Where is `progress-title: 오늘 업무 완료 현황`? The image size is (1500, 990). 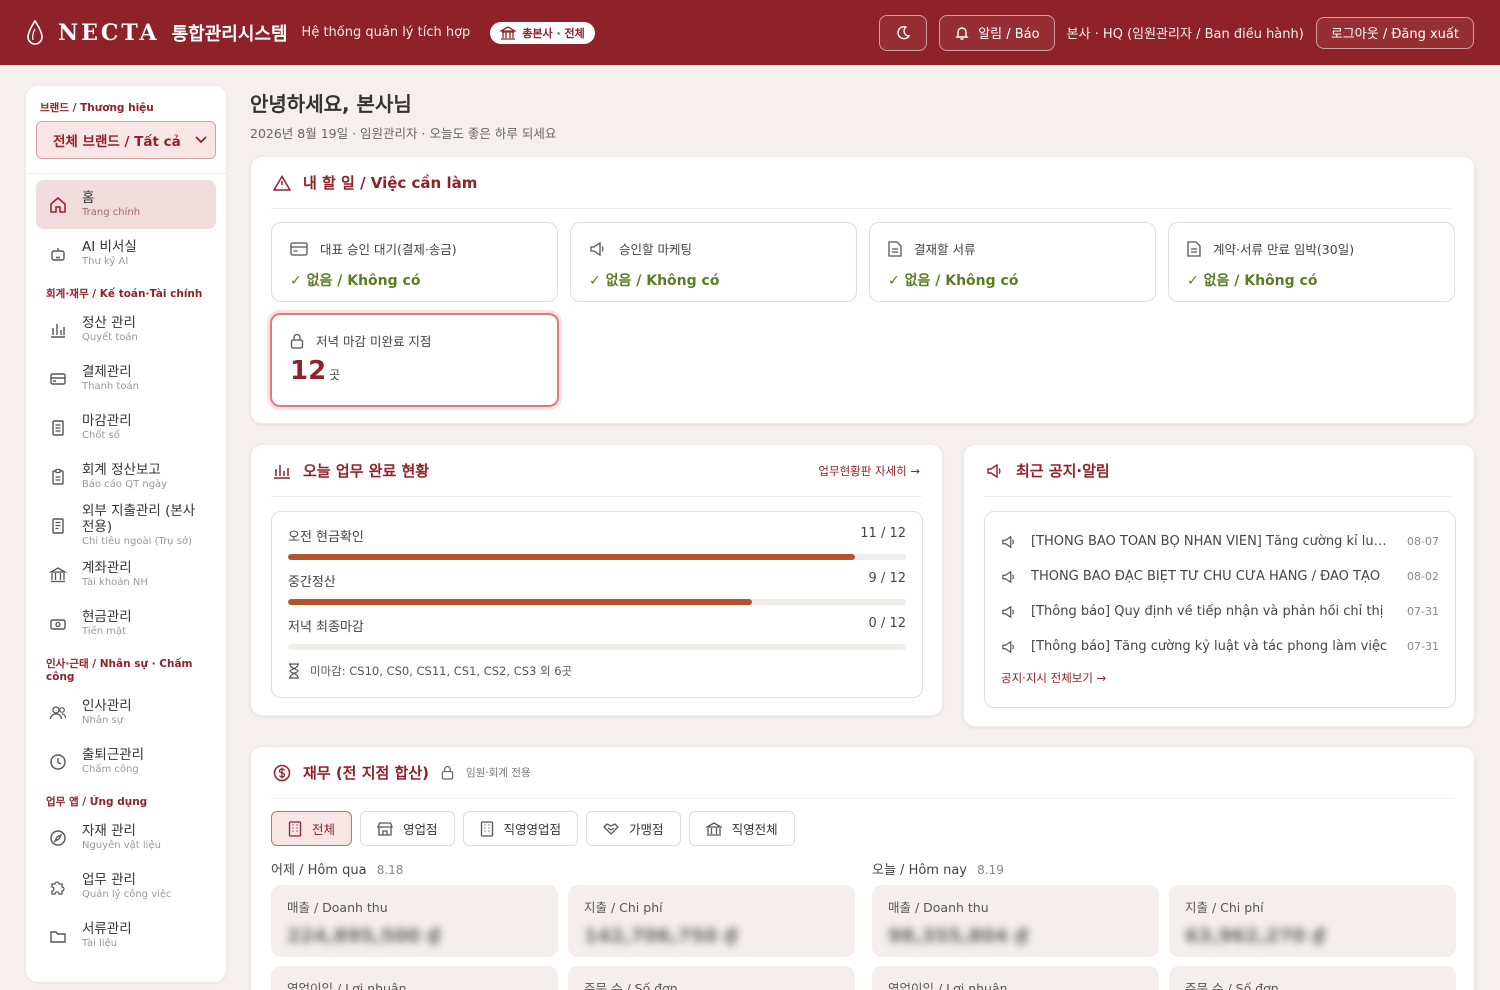
progress-title: 오늘 업무 완료 현황 is located at coordinates (366, 471).